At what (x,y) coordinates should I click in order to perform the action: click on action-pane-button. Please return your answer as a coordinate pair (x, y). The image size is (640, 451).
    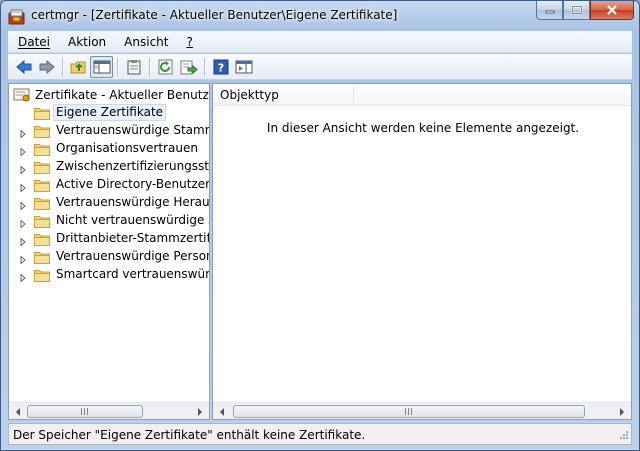
    Looking at the image, I should click on (243, 67).